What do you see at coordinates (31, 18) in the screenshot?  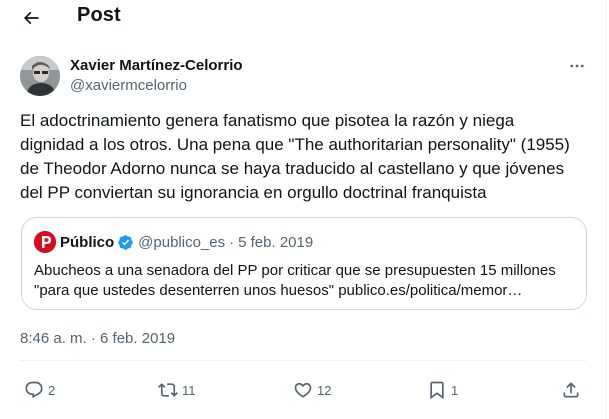 I see `back-arrow-icon` at bounding box center [31, 18].